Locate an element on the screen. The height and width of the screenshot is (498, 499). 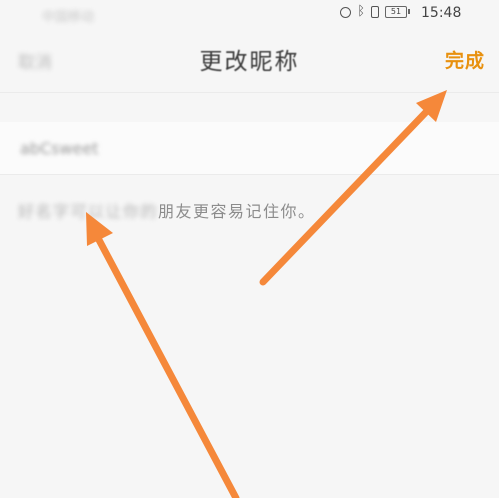
alarm-icon is located at coordinates (346, 12).